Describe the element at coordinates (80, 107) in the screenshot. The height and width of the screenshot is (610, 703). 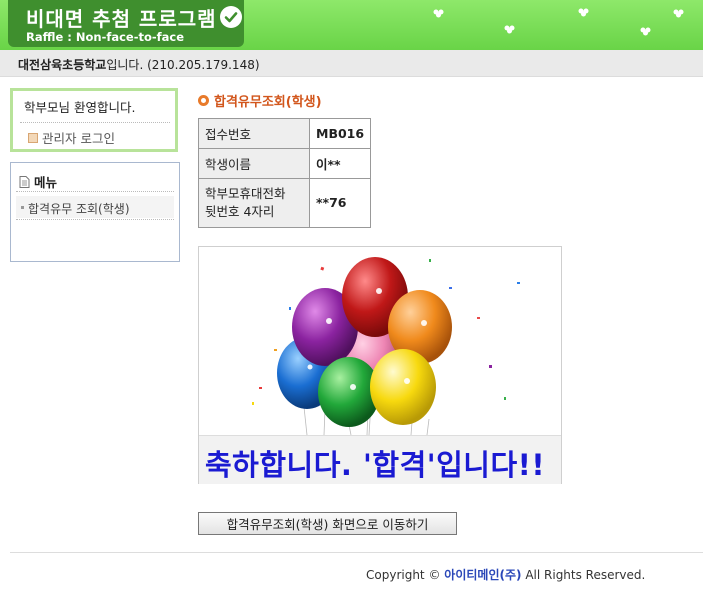
I see `welcome-message: 학부모님 환영합니다.` at that location.